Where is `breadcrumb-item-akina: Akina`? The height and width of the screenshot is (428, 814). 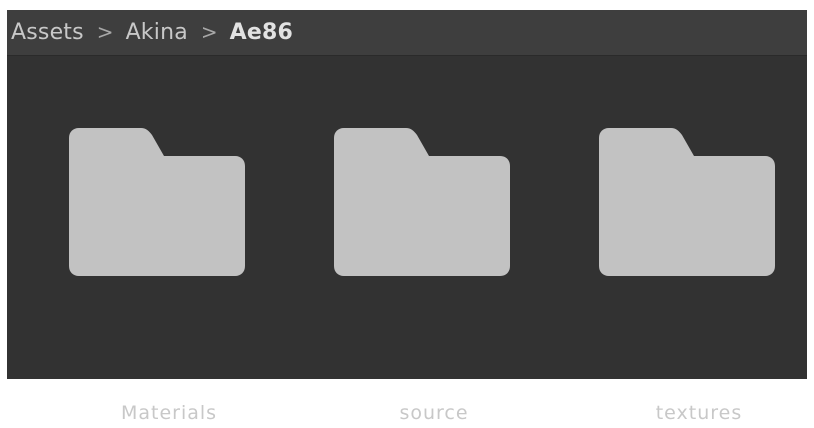
breadcrumb-item-akina: Akina is located at coordinates (157, 32).